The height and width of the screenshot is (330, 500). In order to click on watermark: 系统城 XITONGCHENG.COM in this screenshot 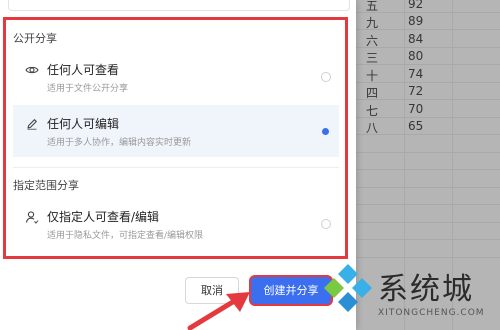, I will do `click(409, 294)`.